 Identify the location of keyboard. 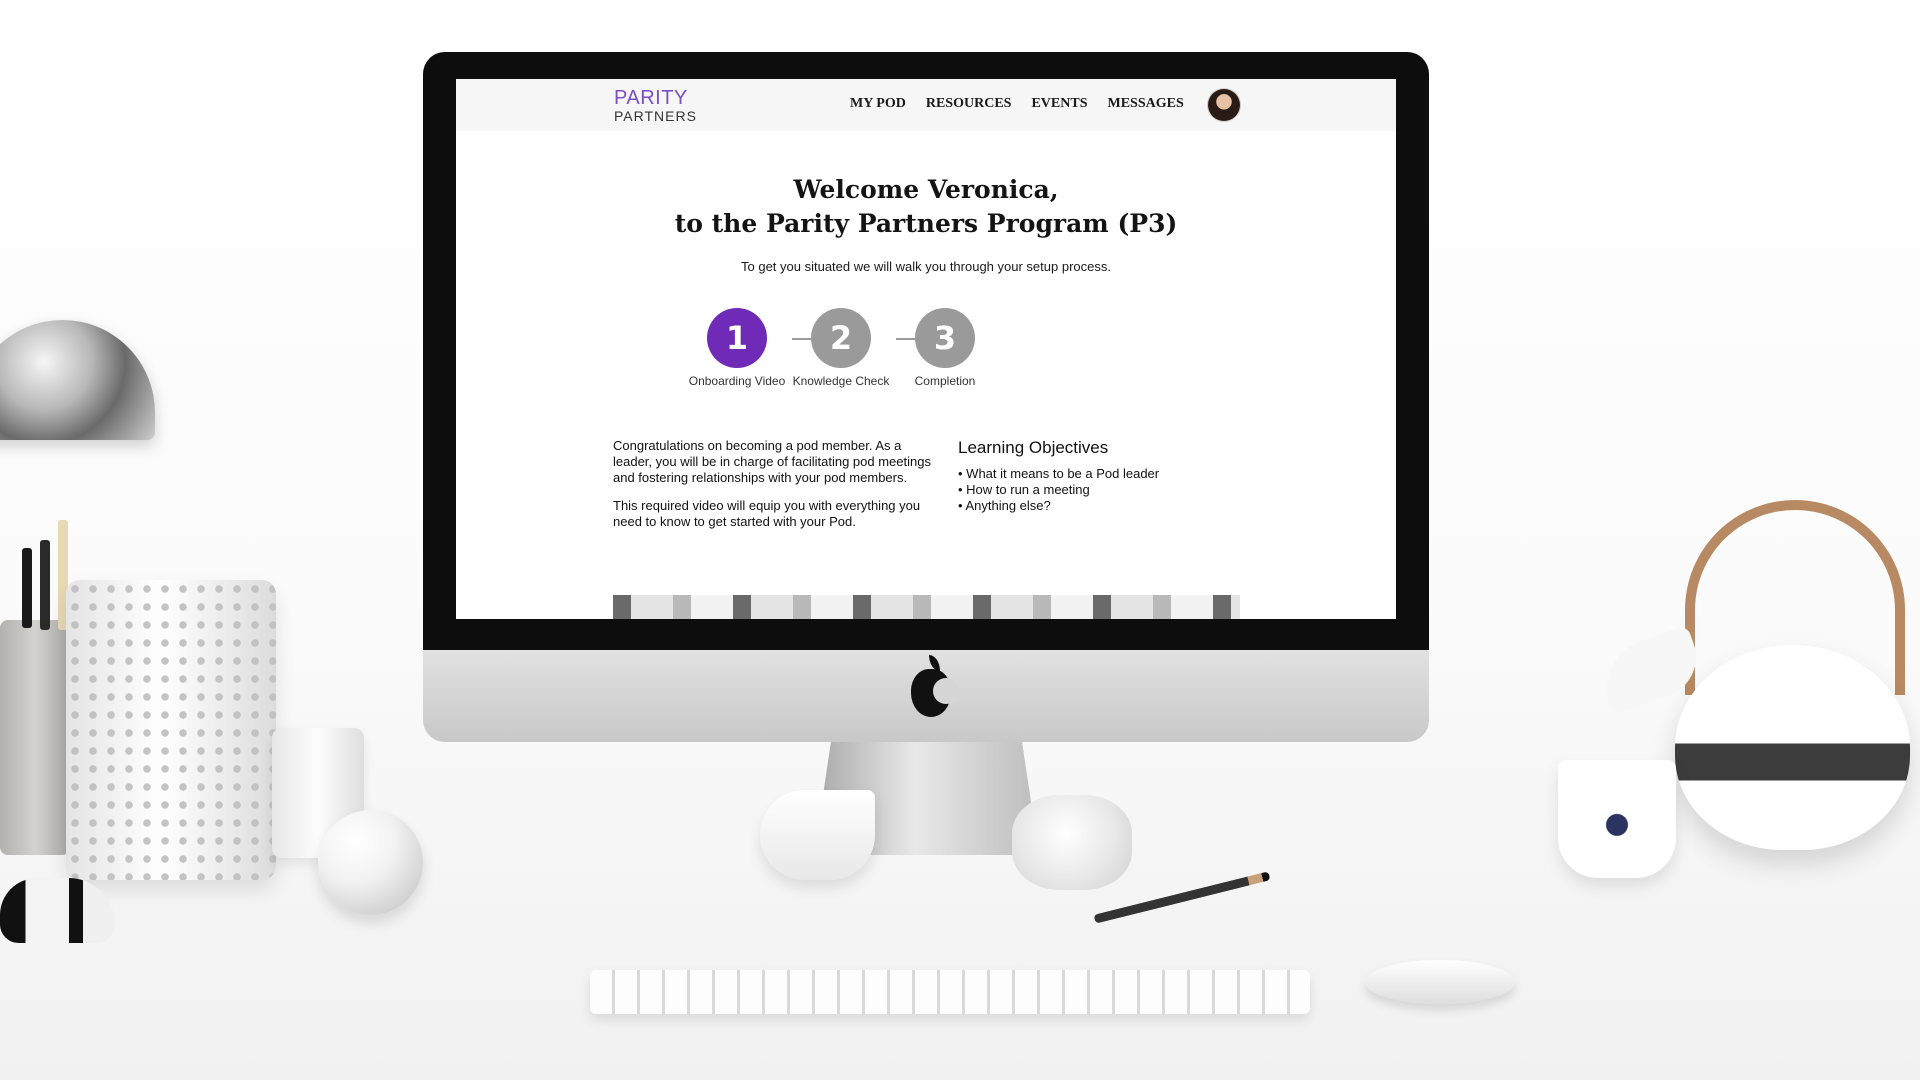
(950, 992).